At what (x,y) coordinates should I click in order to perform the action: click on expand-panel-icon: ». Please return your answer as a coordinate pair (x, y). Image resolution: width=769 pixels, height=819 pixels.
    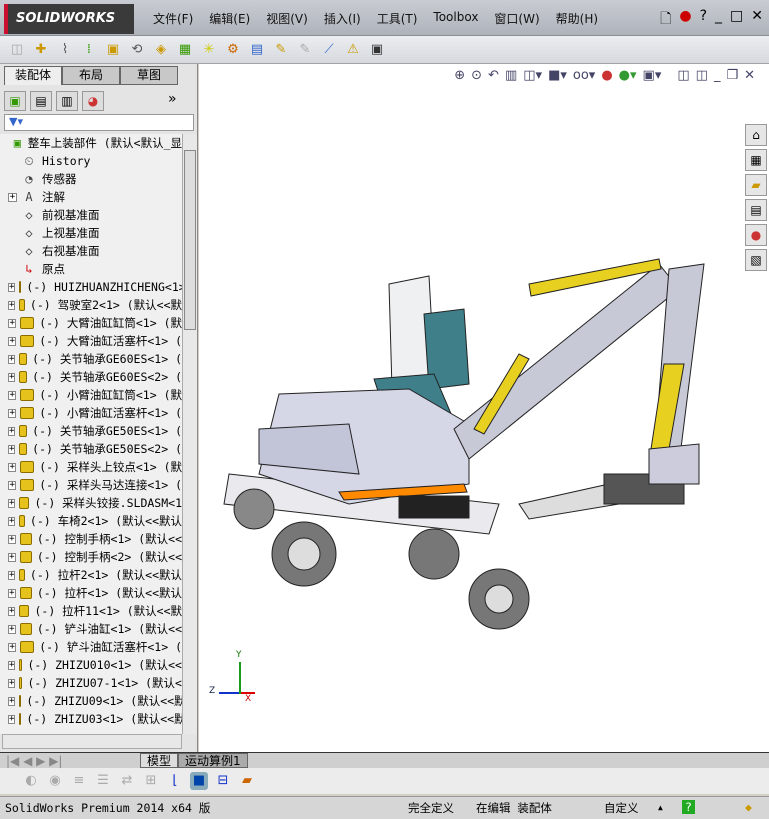
    Looking at the image, I should click on (172, 101).